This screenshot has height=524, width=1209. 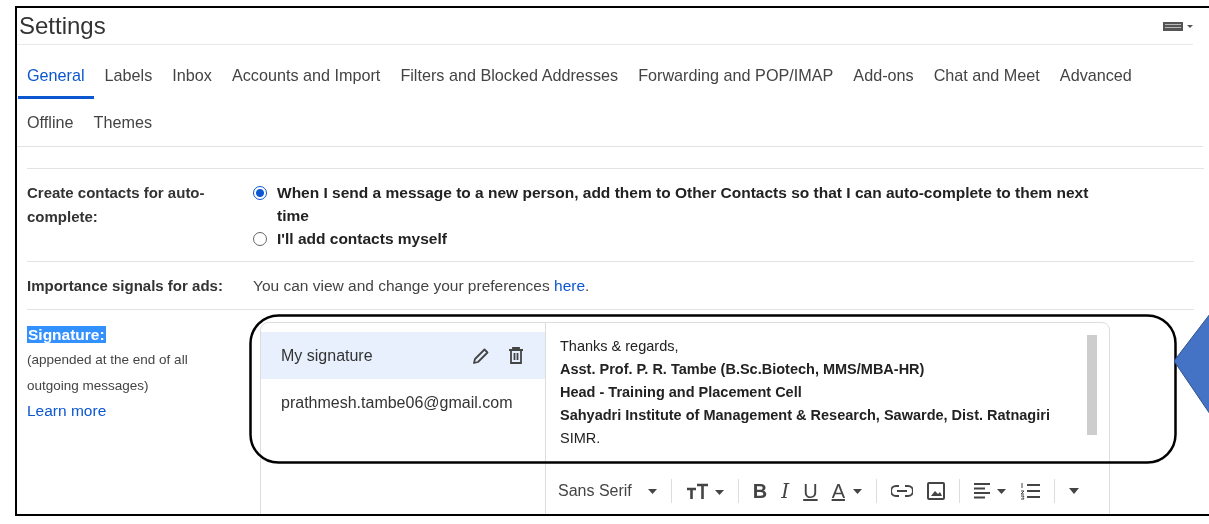 I want to click on radio-button, so click(x=260, y=193).